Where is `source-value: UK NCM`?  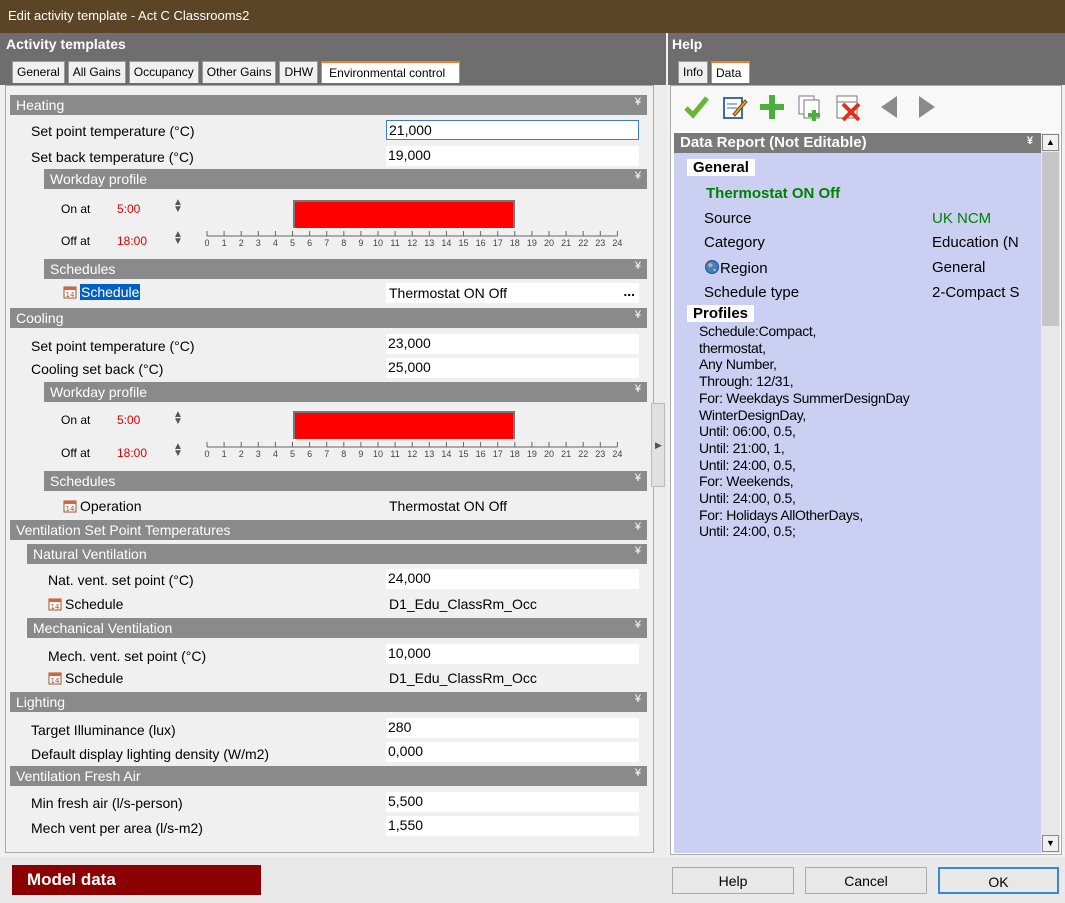
source-value: UK NCM is located at coordinates (962, 218).